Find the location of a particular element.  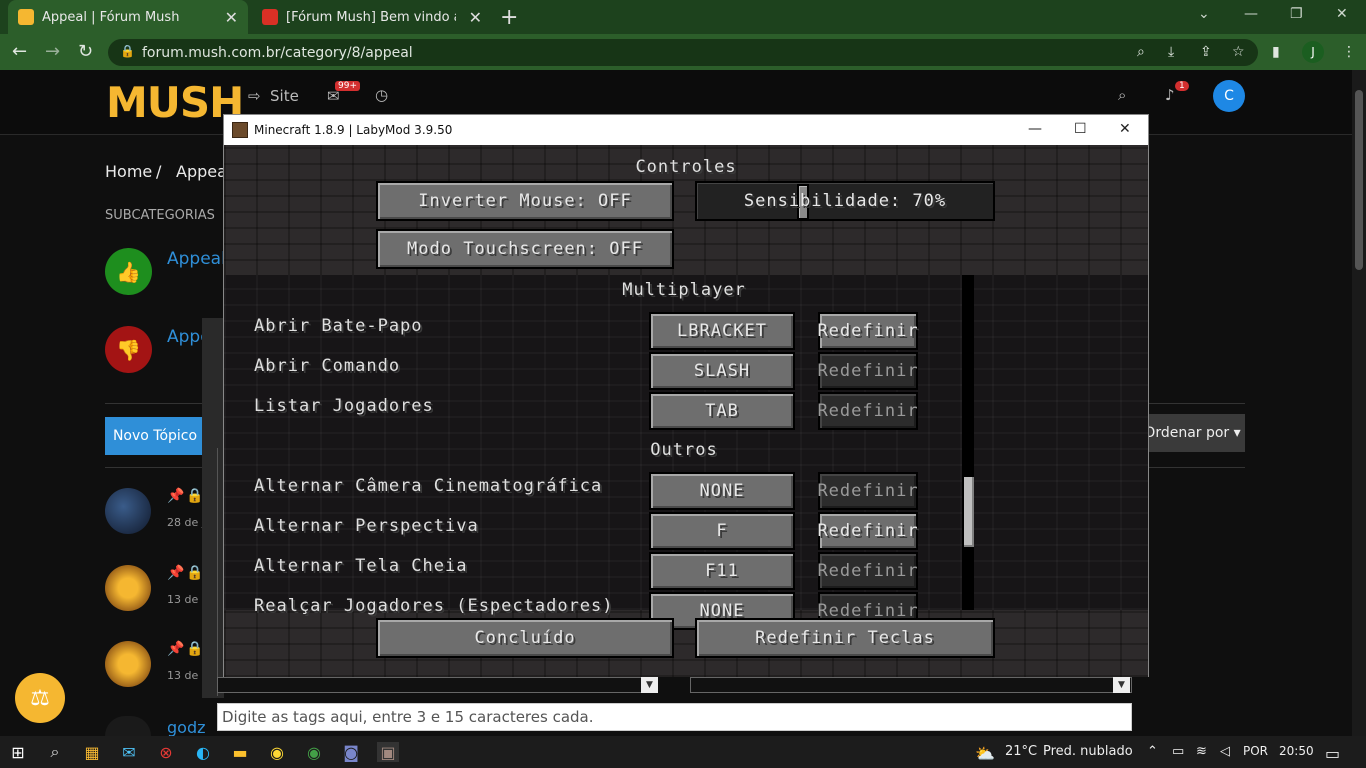

forward-icon: → is located at coordinates (52, 51).